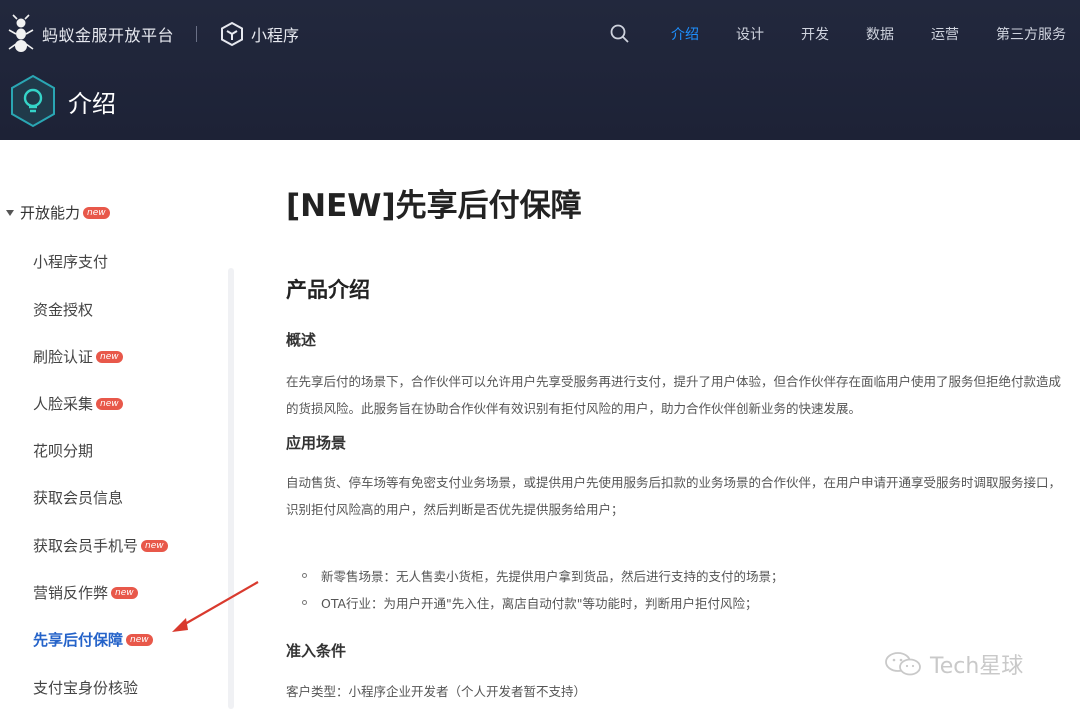  I want to click on sidebar-item-label: 支付宝身份核验, so click(86, 688).